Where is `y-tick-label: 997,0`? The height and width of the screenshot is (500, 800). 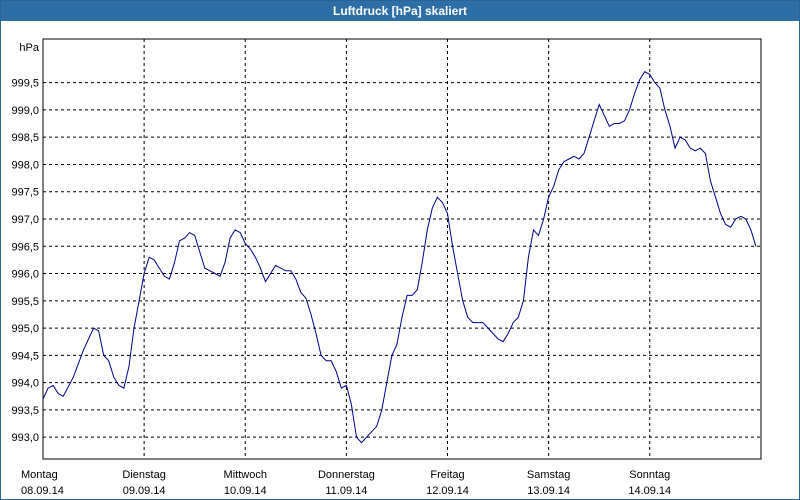 y-tick-label: 997,0 is located at coordinates (25, 220).